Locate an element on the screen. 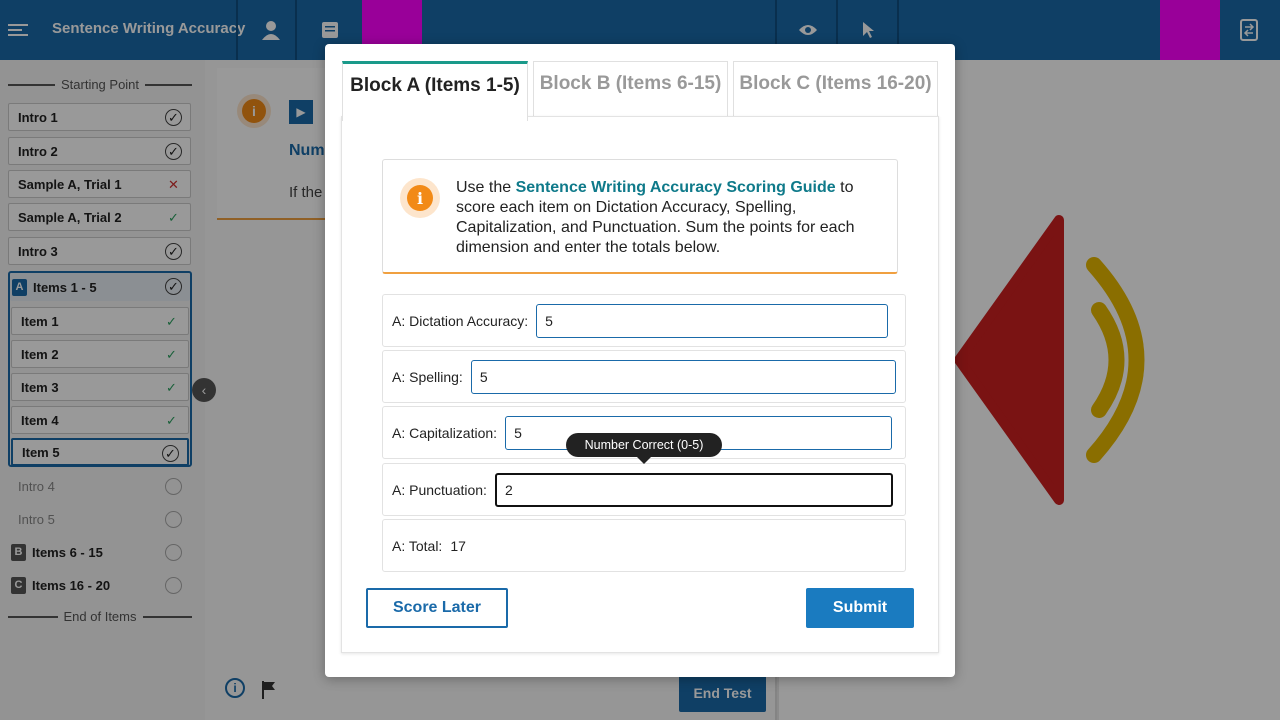 The image size is (1280, 720). total-value: 17 is located at coordinates (458, 545).